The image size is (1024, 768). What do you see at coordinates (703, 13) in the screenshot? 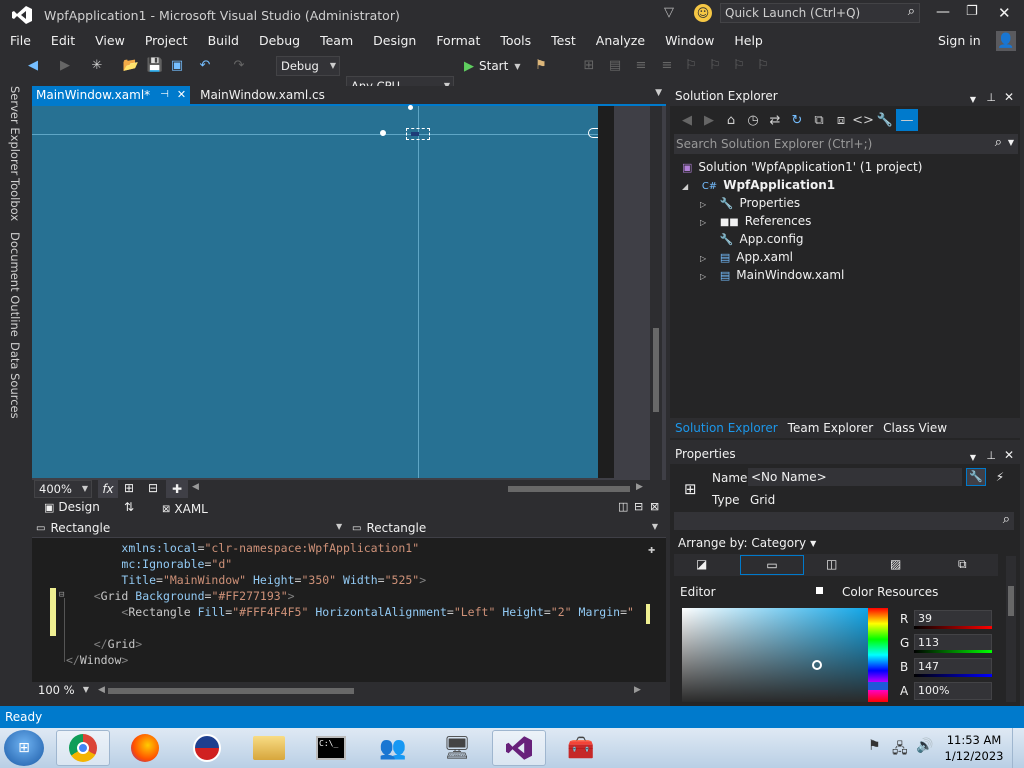
I see `feedback-smiley-icon: ☺` at bounding box center [703, 13].